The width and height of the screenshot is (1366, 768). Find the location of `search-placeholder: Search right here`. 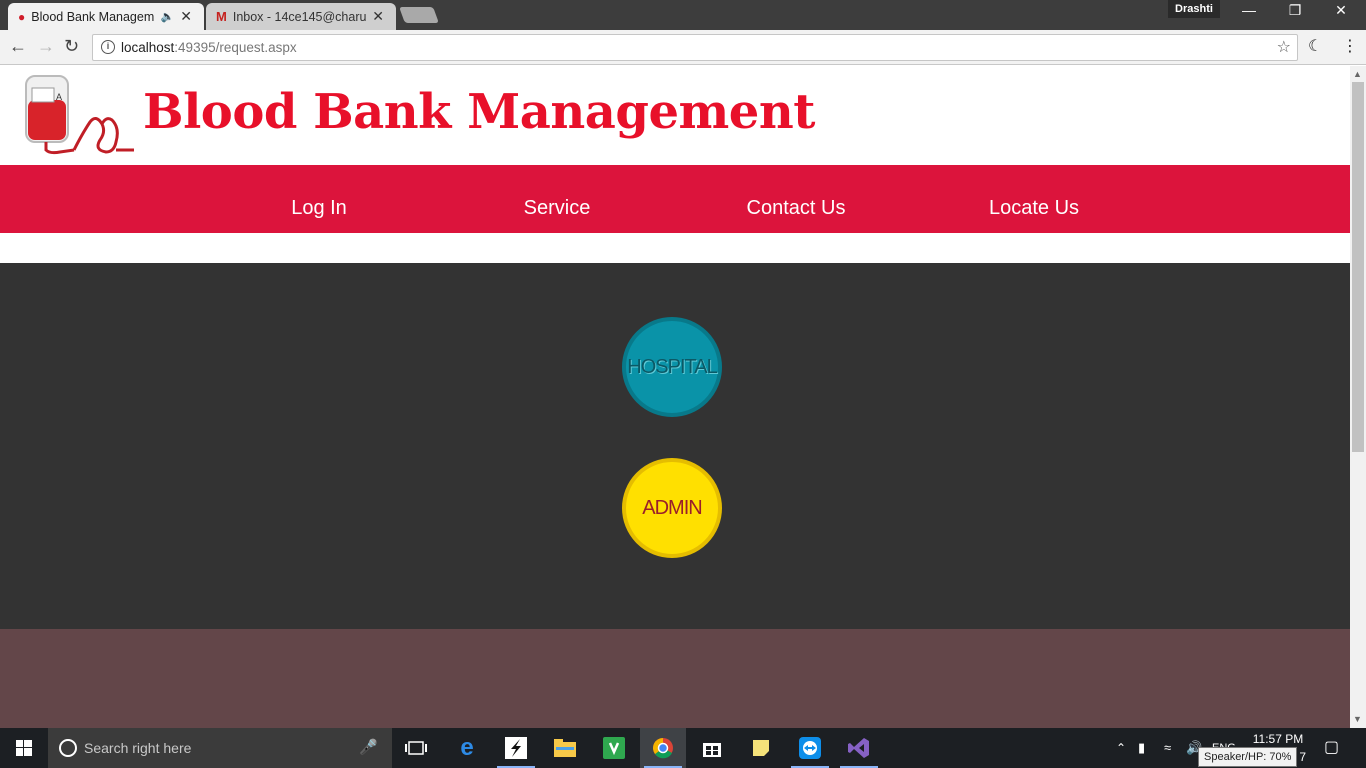

search-placeholder: Search right here is located at coordinates (138, 748).